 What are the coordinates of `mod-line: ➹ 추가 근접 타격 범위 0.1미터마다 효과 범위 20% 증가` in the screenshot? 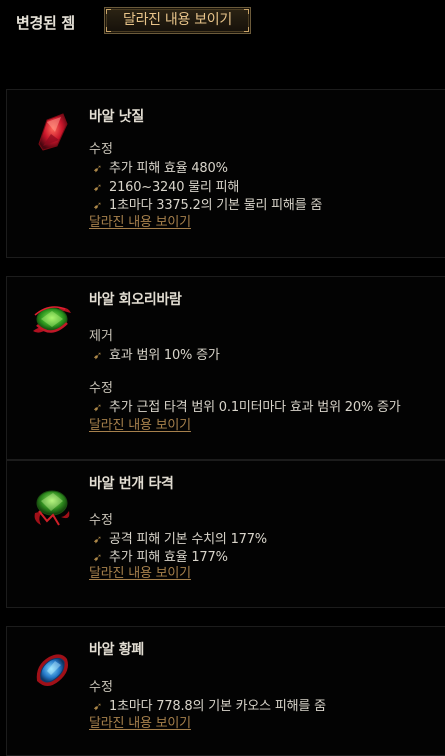 It's located at (247, 405).